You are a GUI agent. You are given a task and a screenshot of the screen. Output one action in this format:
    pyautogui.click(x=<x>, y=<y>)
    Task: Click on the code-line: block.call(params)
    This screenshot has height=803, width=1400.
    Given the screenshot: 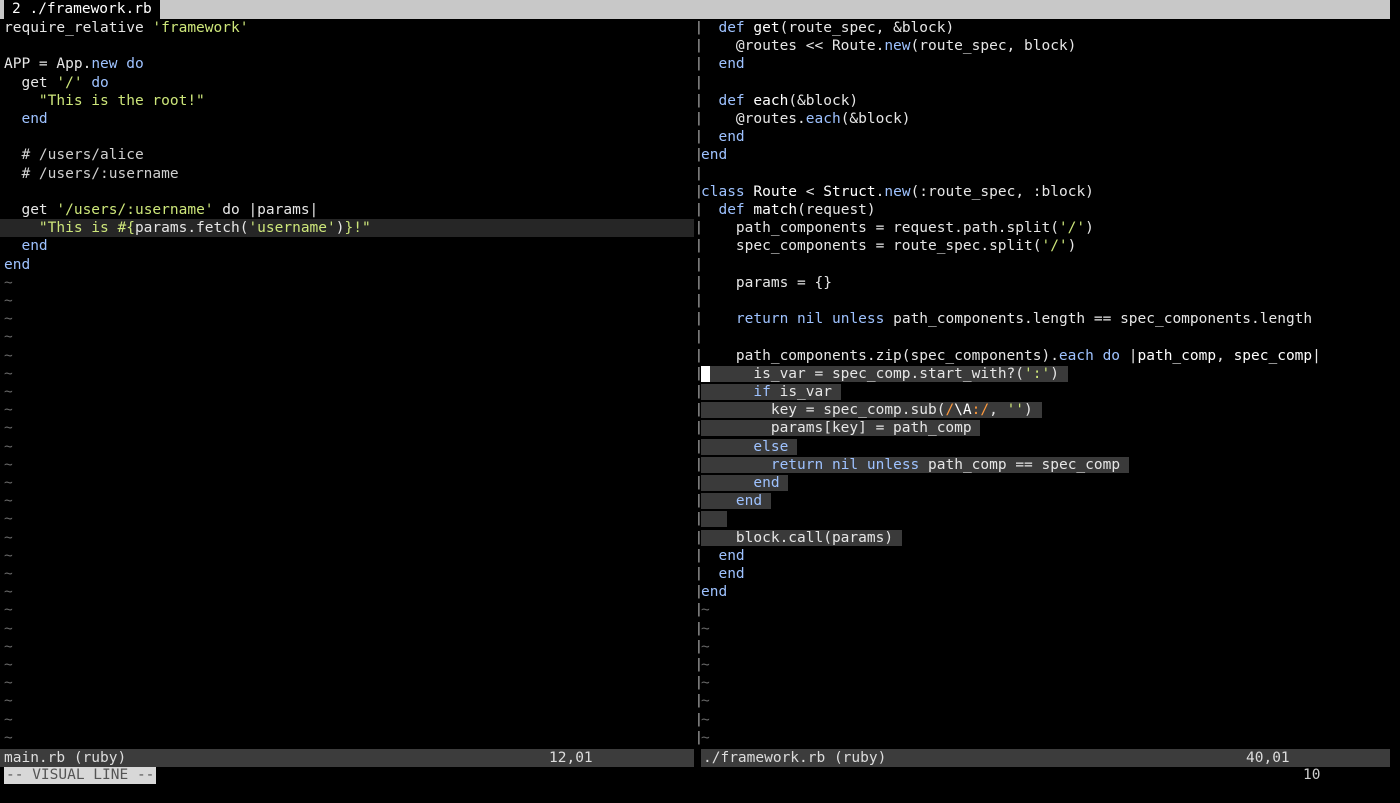 What is the action you would take?
    pyautogui.click(x=801, y=538)
    